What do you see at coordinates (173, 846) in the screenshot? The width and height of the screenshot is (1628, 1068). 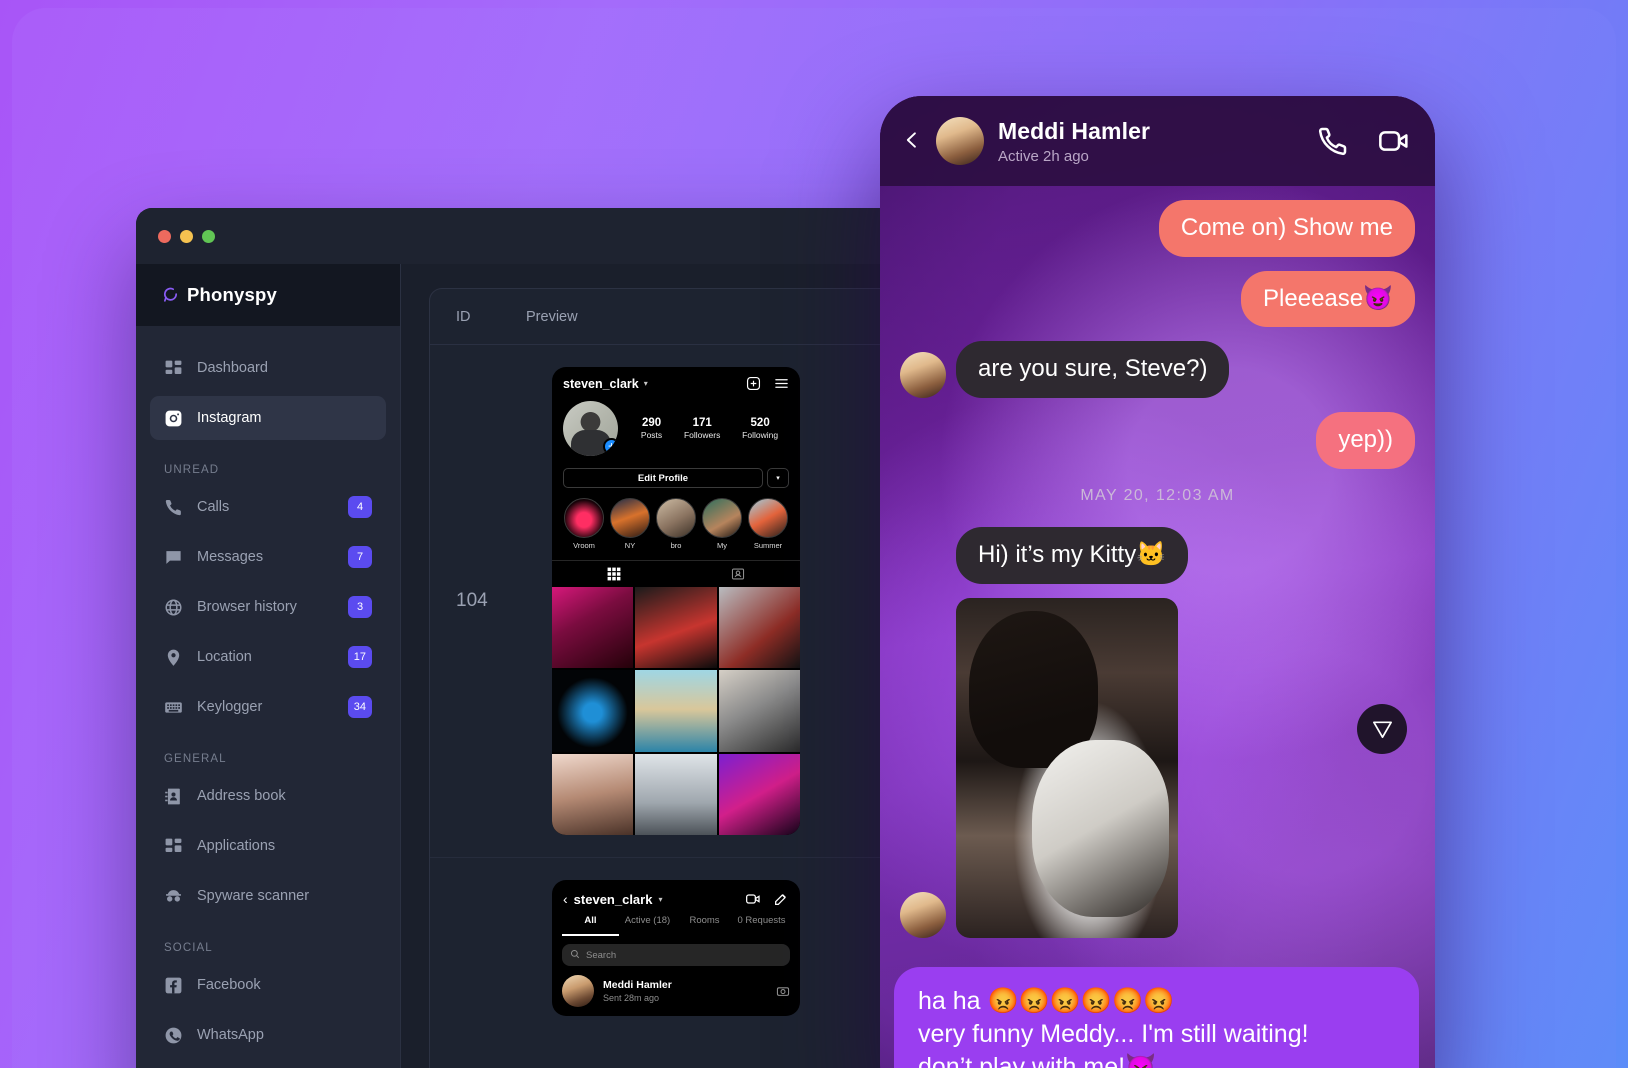 I see `applications-grid-icon` at bounding box center [173, 846].